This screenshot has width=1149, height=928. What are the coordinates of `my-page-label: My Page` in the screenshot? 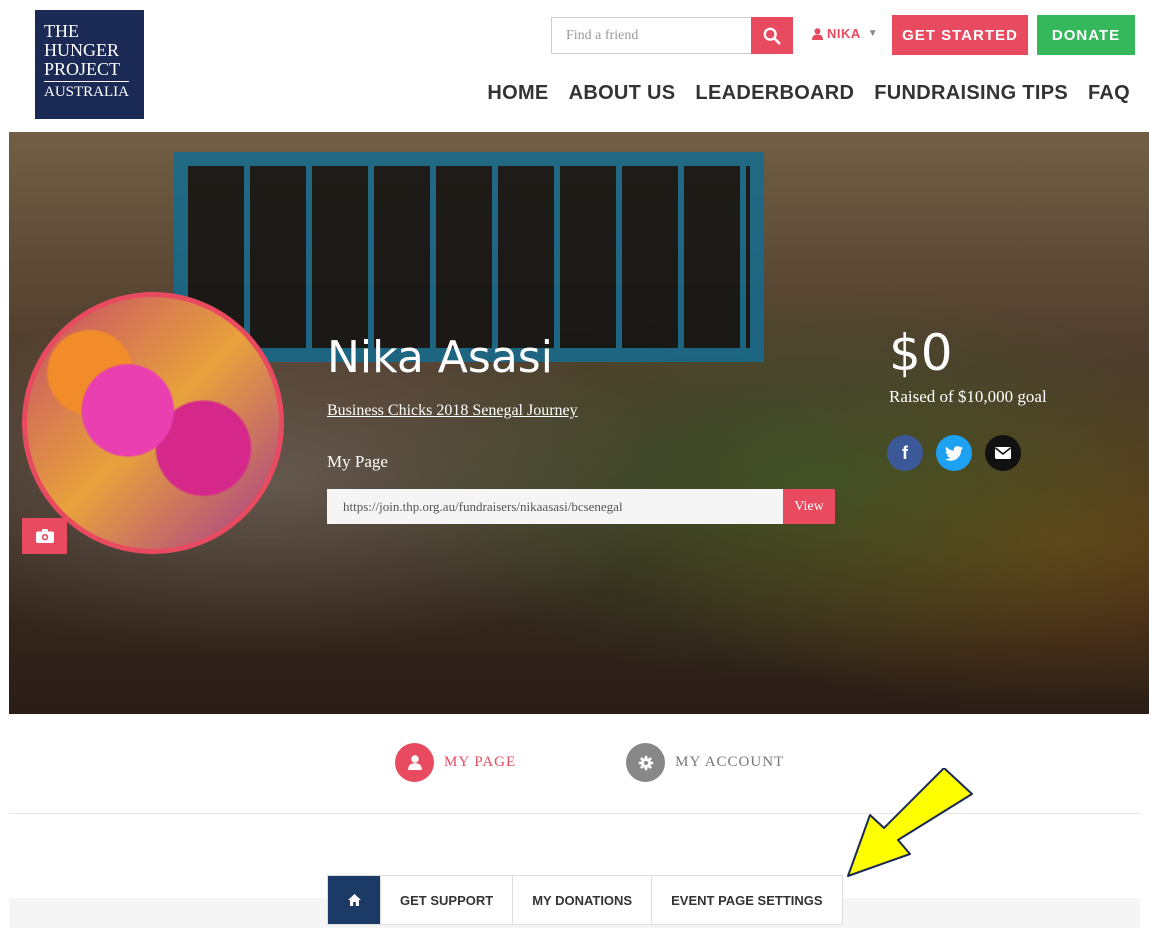 It's located at (357, 461).